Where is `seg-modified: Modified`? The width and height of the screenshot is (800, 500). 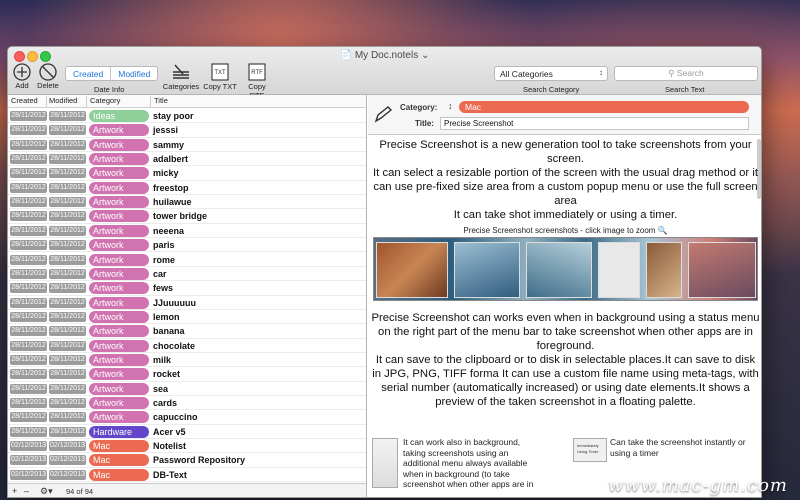 seg-modified: Modified is located at coordinates (133, 73).